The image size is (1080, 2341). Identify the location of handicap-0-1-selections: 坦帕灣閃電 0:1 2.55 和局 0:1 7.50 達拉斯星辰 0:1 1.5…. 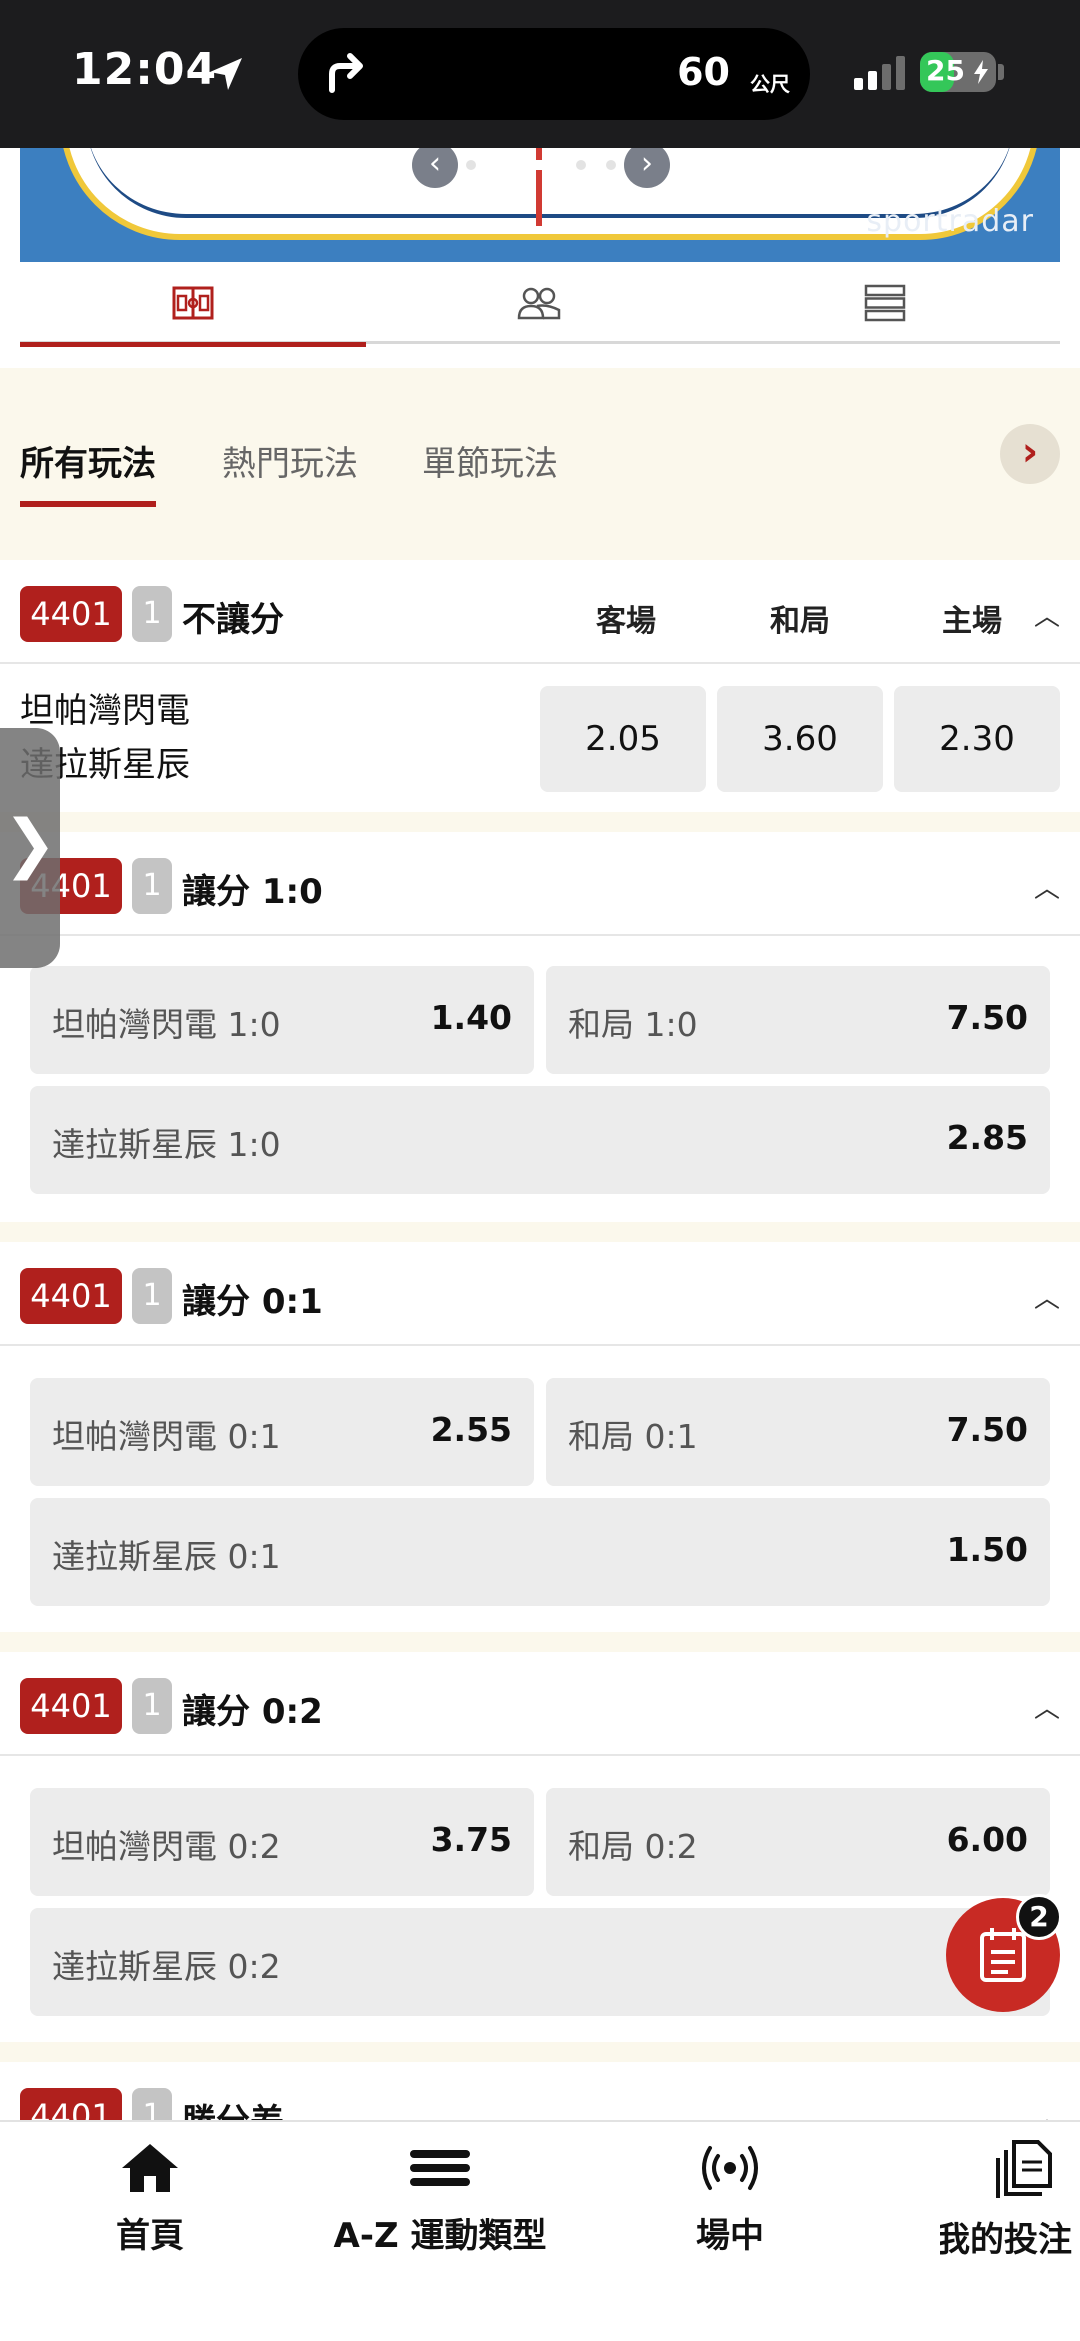
(540, 1489).